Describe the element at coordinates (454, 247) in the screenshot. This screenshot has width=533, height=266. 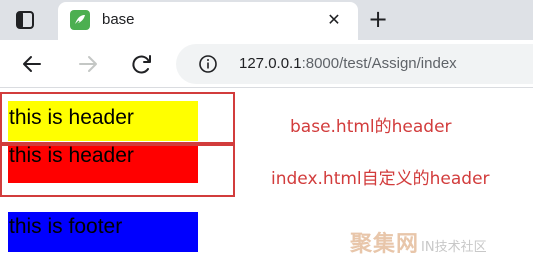
I see `watermark-text: IN技术社区` at that location.